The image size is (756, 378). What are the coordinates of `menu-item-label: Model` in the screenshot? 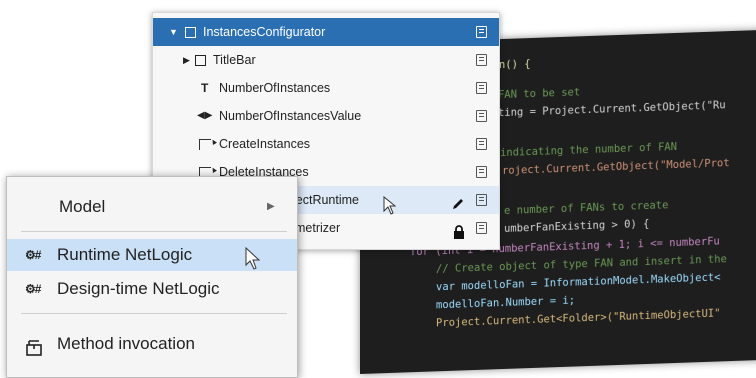 It's located at (82, 206).